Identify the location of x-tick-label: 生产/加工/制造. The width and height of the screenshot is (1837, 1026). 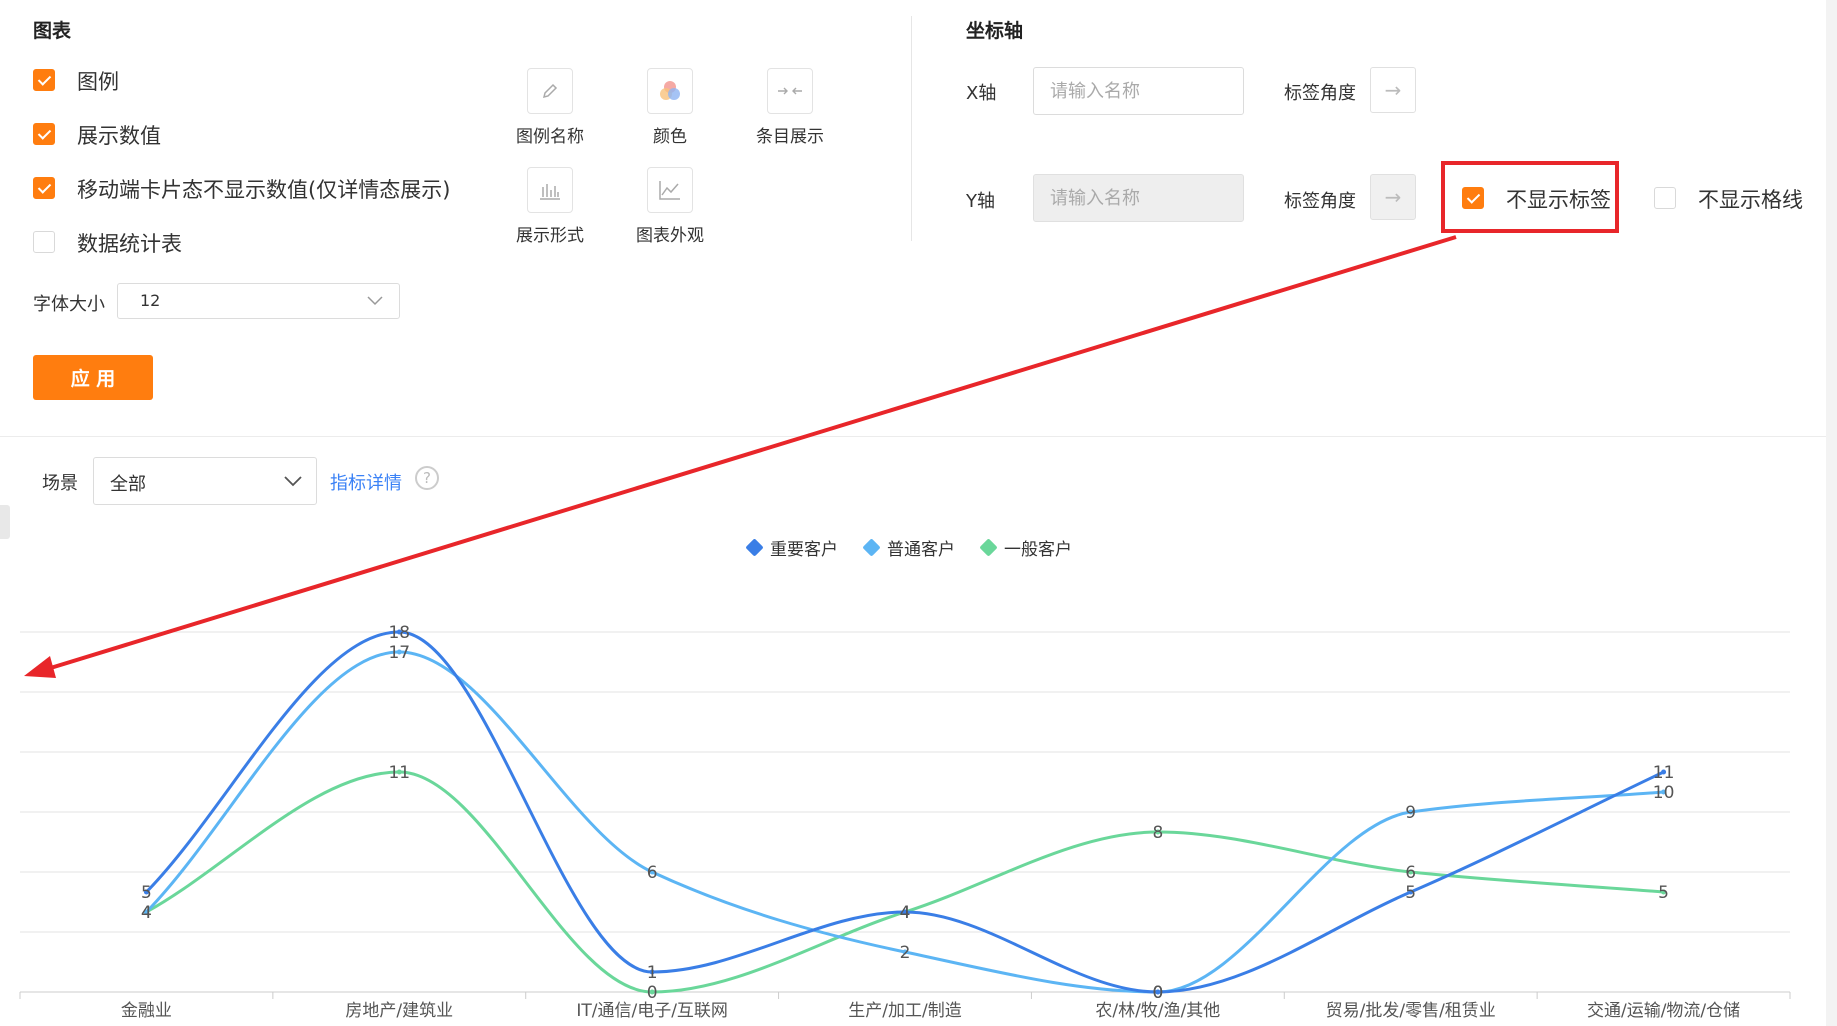
(904, 1011).